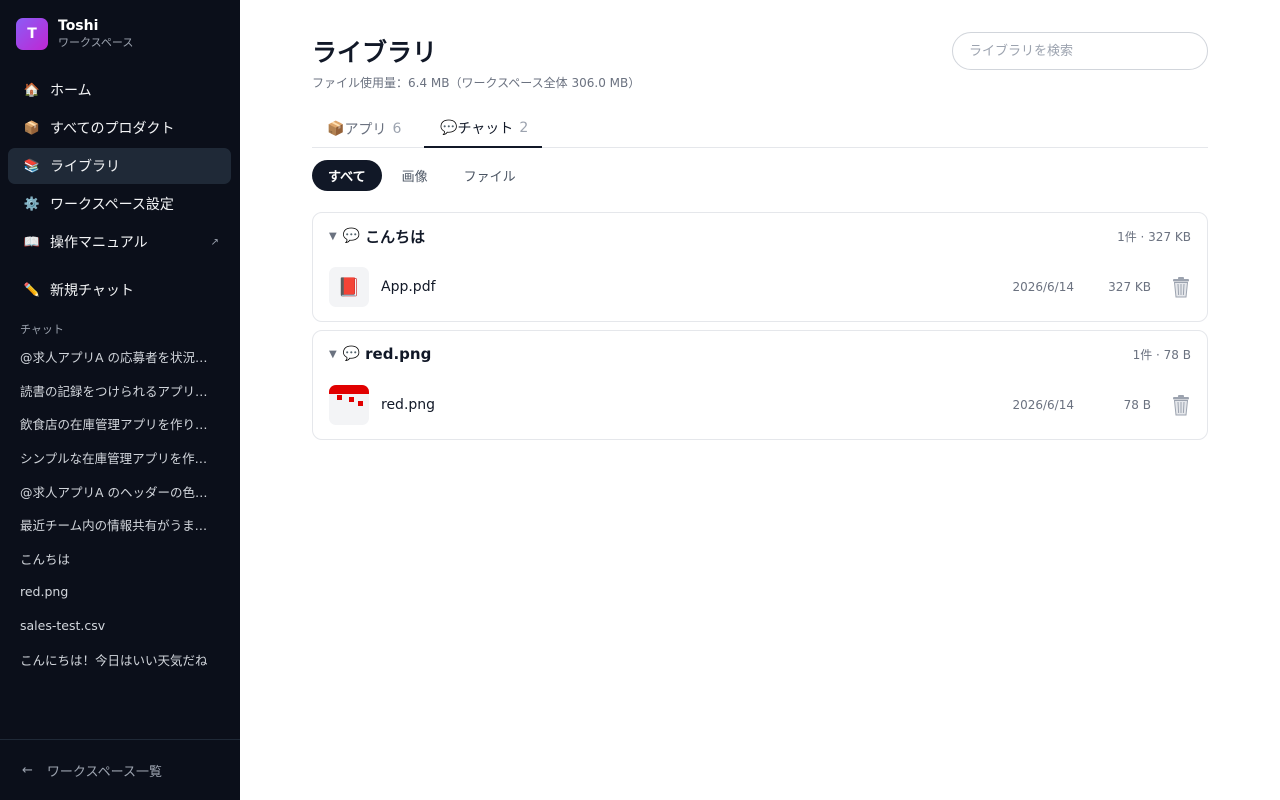 This screenshot has height=800, width=1280. What do you see at coordinates (63, 626) in the screenshot?
I see `chat-title: sales-test.csv` at bounding box center [63, 626].